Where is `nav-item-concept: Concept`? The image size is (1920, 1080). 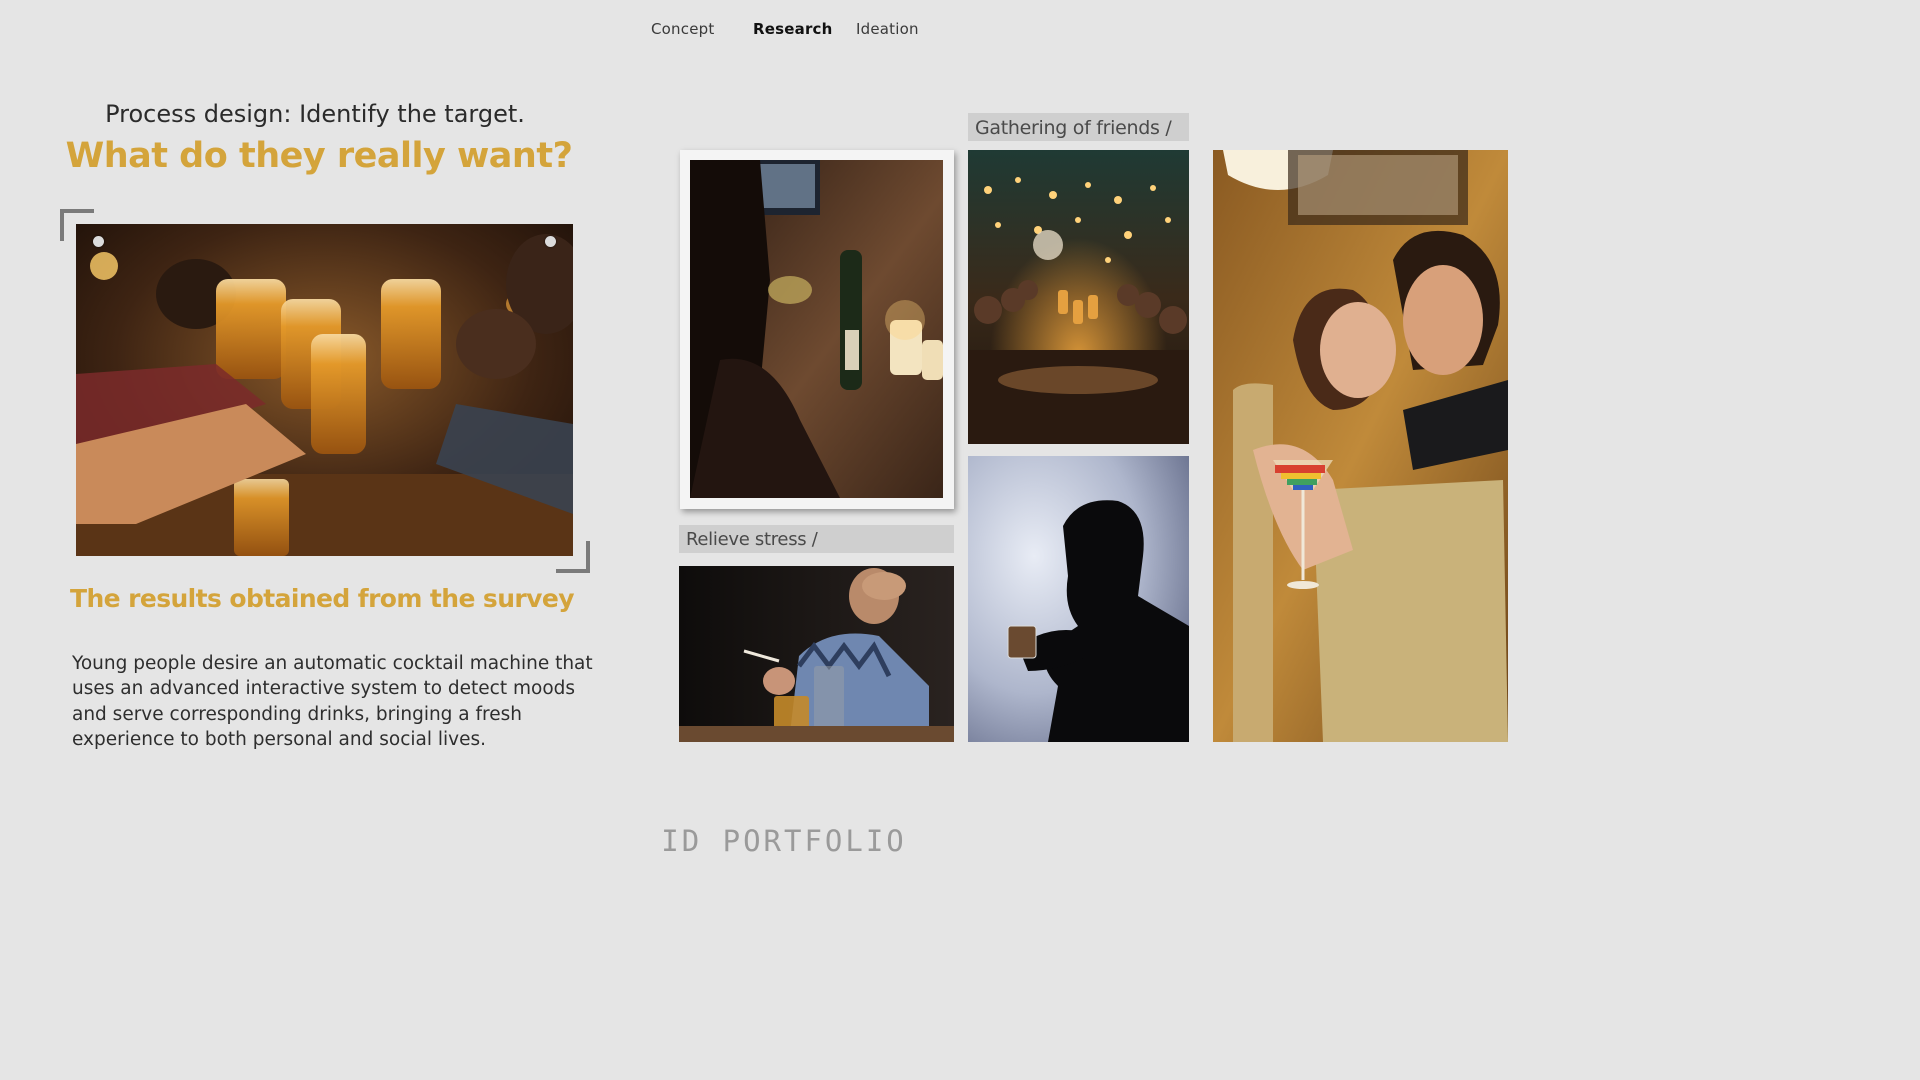 nav-item-concept: Concept is located at coordinates (682, 29).